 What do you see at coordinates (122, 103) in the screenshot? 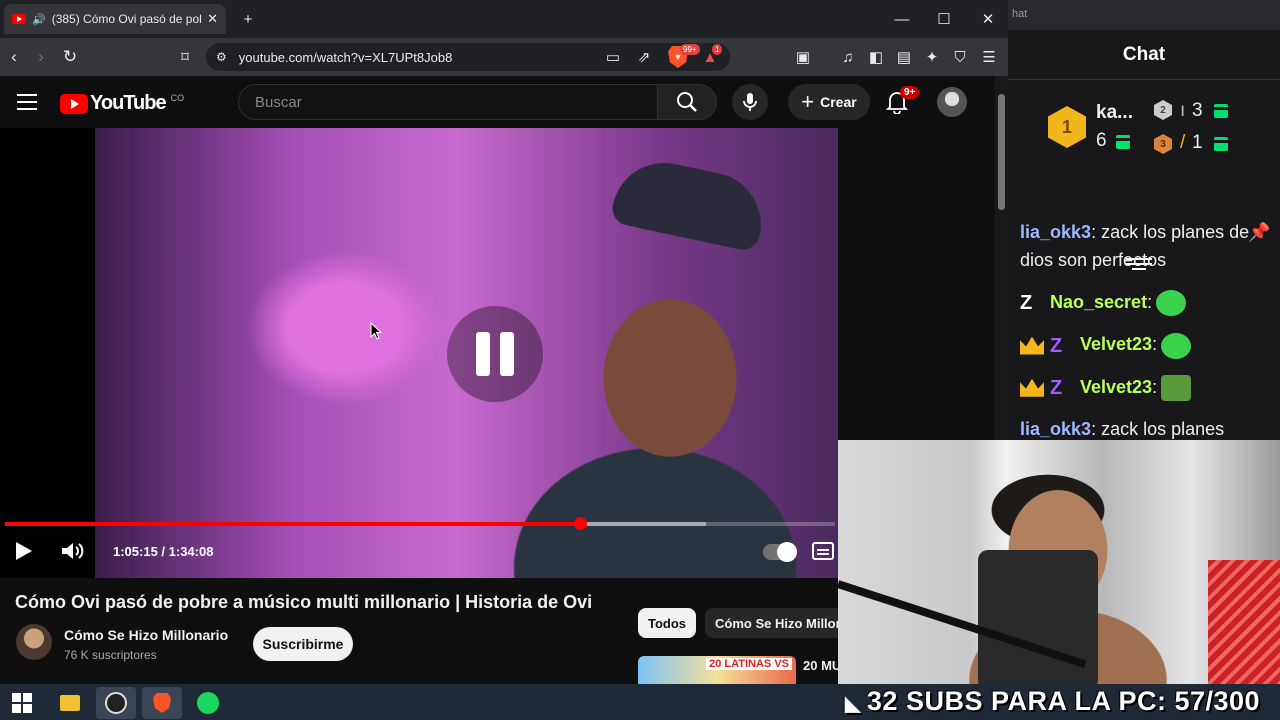
I see `youtube-logo: YouTube CO` at bounding box center [122, 103].